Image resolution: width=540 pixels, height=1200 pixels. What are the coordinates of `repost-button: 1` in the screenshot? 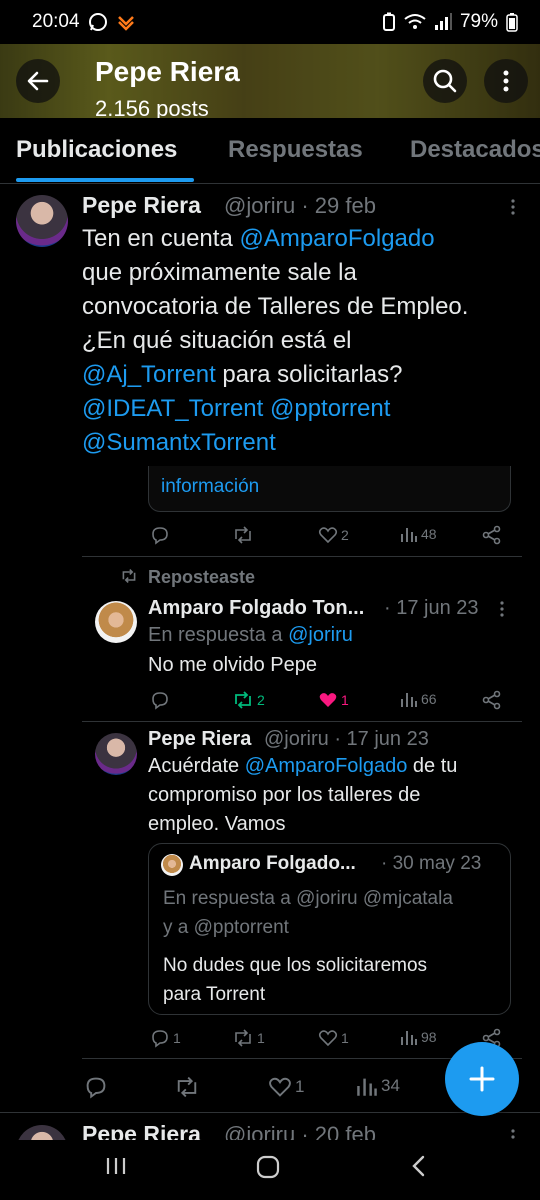 It's located at (248, 1038).